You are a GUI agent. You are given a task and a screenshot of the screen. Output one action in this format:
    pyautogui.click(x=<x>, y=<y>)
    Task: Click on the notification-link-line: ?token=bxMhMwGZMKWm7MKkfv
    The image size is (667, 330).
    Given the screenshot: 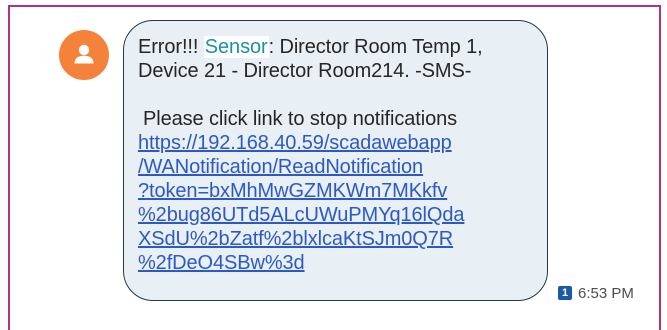 What is the action you would take?
    pyautogui.click(x=338, y=191)
    